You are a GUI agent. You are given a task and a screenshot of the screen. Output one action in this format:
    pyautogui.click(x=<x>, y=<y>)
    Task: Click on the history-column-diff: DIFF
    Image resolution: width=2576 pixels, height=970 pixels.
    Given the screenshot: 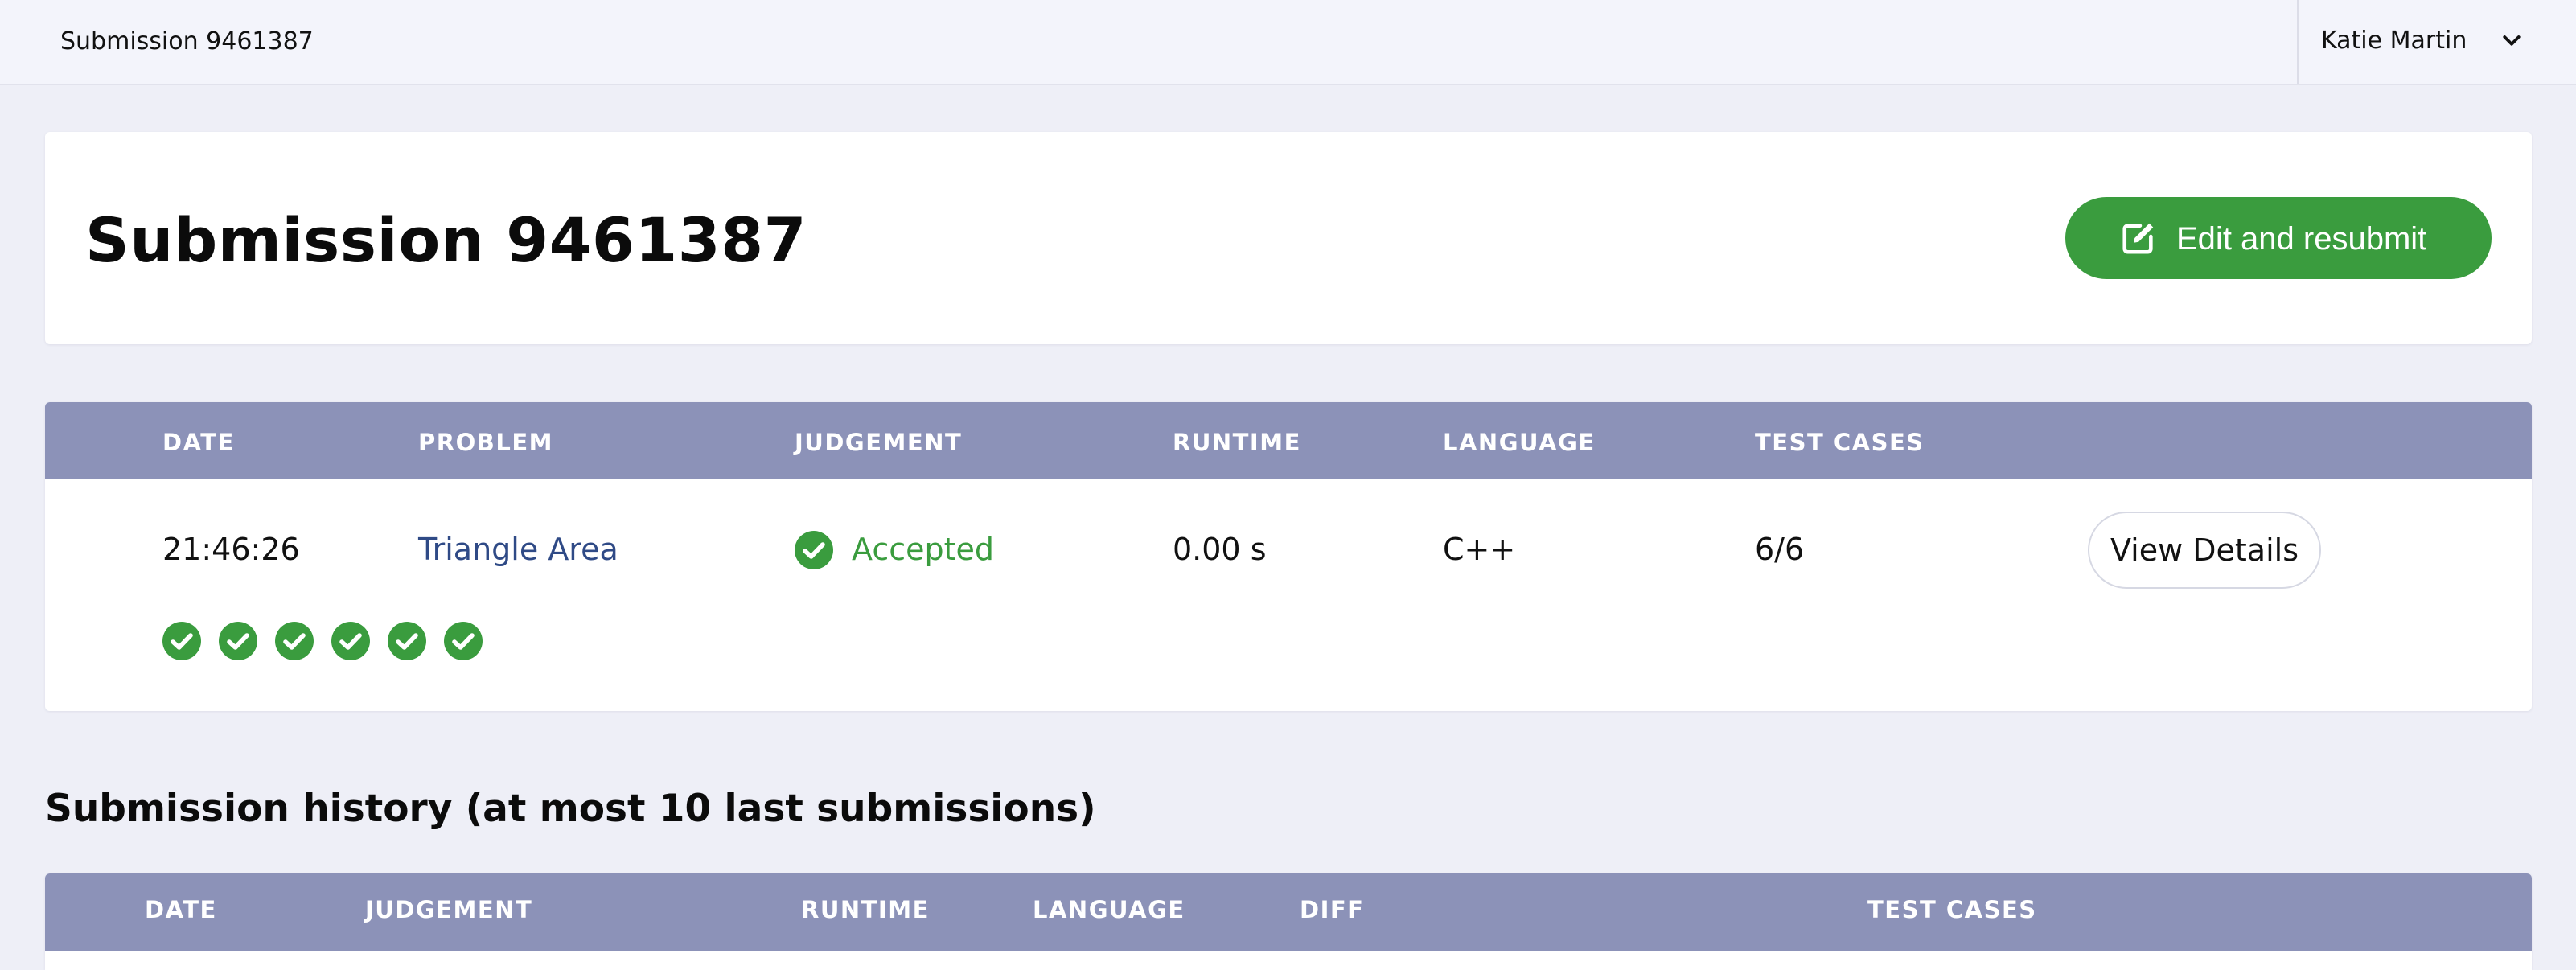 What is the action you would take?
    pyautogui.click(x=1332, y=909)
    